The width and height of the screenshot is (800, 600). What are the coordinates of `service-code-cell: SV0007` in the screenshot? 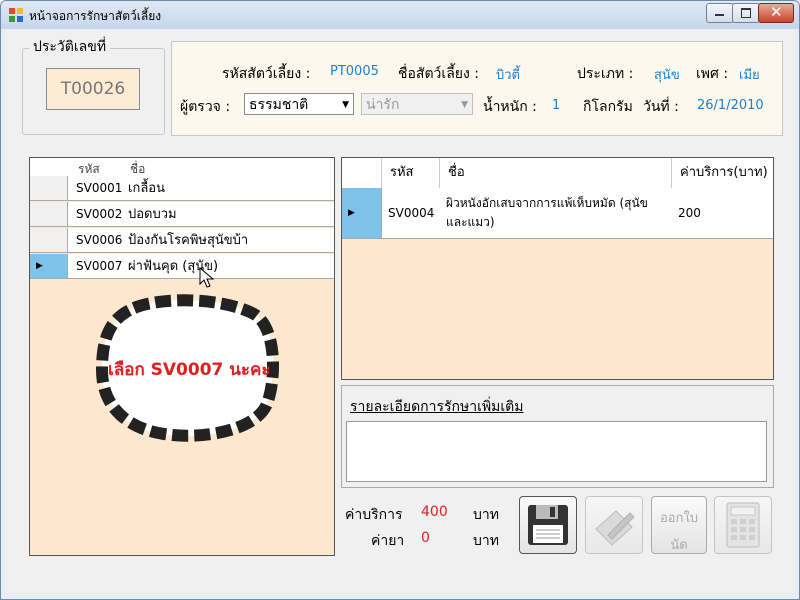 It's located at (96, 266).